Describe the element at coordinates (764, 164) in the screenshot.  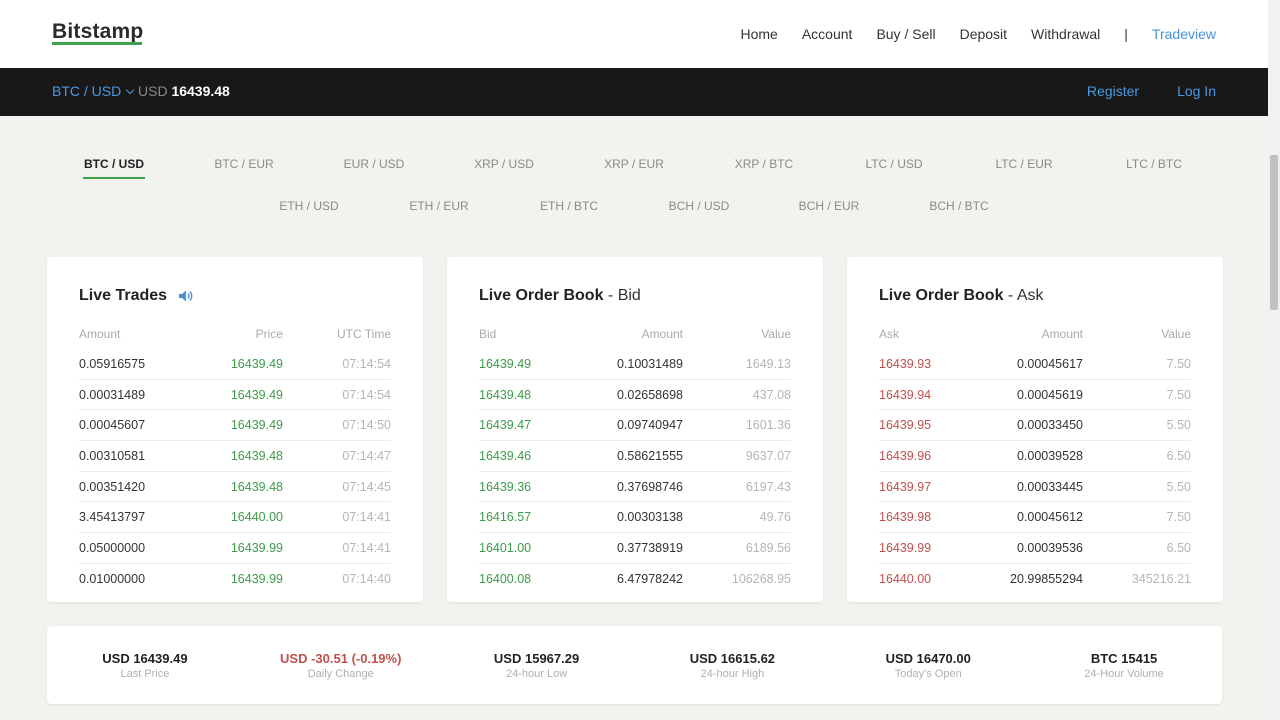
I see `tab-xrp-btc: XRP / BTC` at that location.